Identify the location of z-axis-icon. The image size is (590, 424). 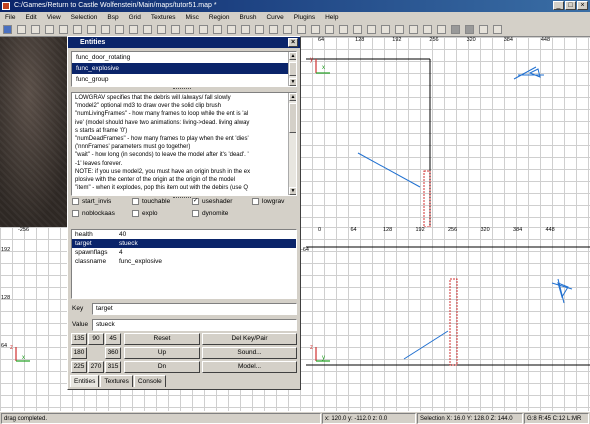
(63, 29).